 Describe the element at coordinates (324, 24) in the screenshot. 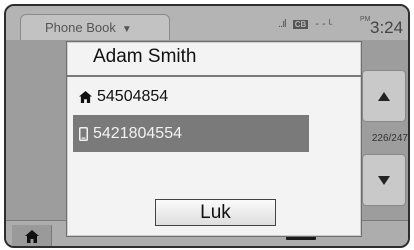

I see `network-indicator: - - ᴸ` at that location.